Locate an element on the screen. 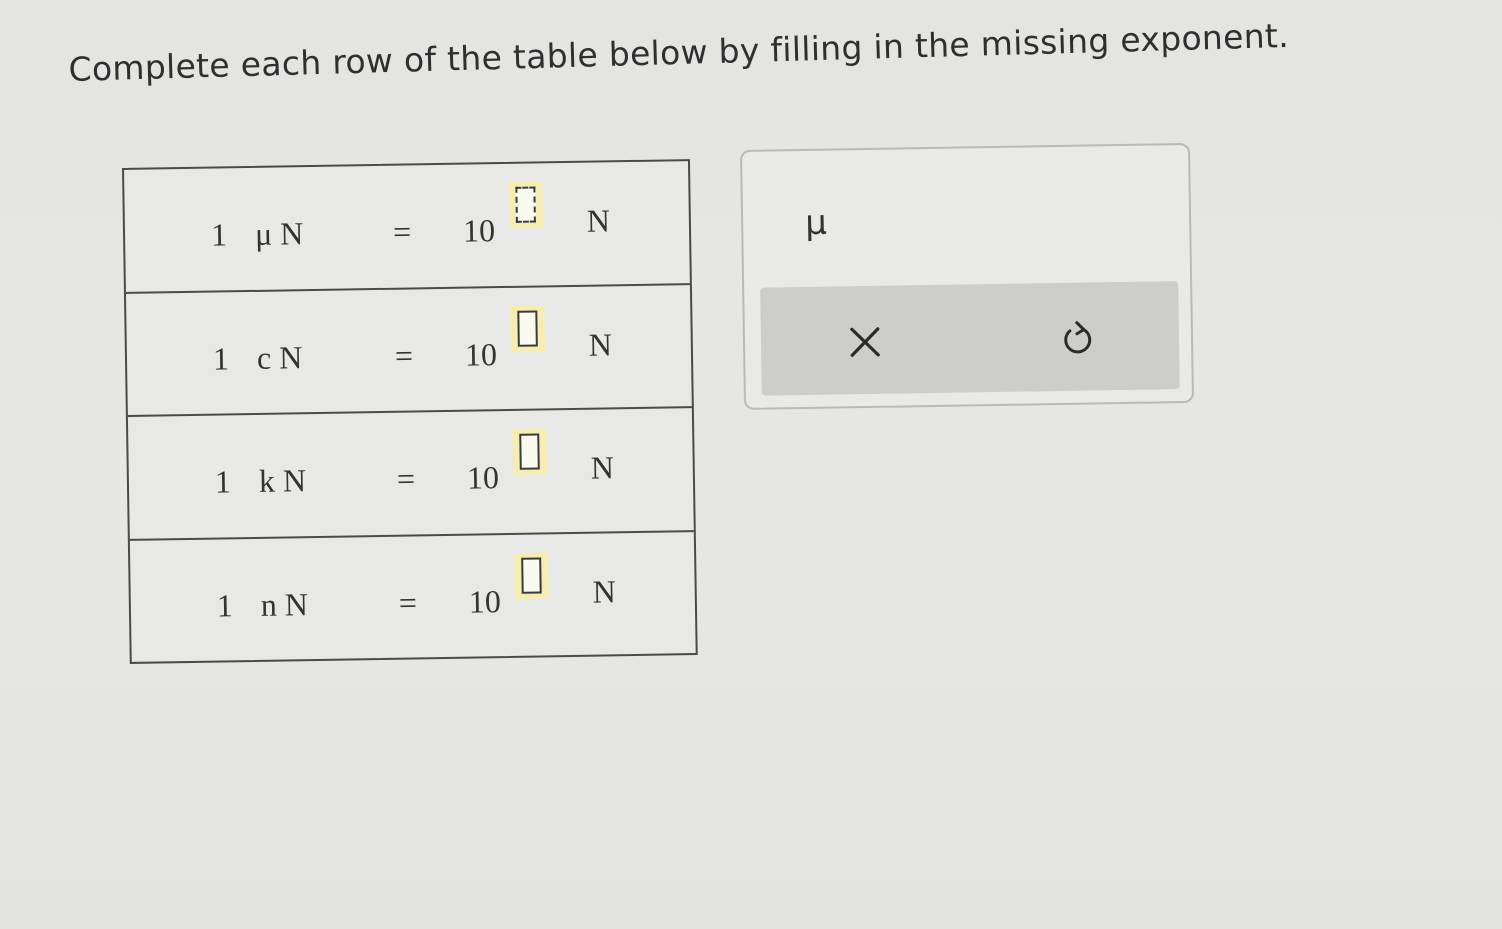 The image size is (1502, 929). clear-button is located at coordinates (865, 342).